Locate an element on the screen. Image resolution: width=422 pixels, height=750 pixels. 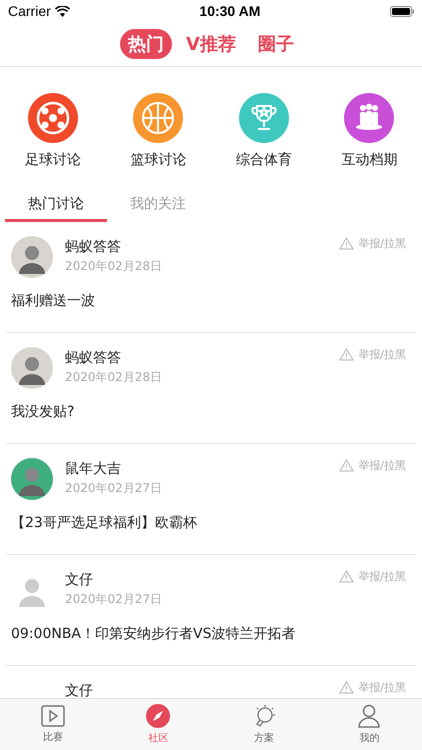
feed-tab: 我的关注 is located at coordinates (158, 204).